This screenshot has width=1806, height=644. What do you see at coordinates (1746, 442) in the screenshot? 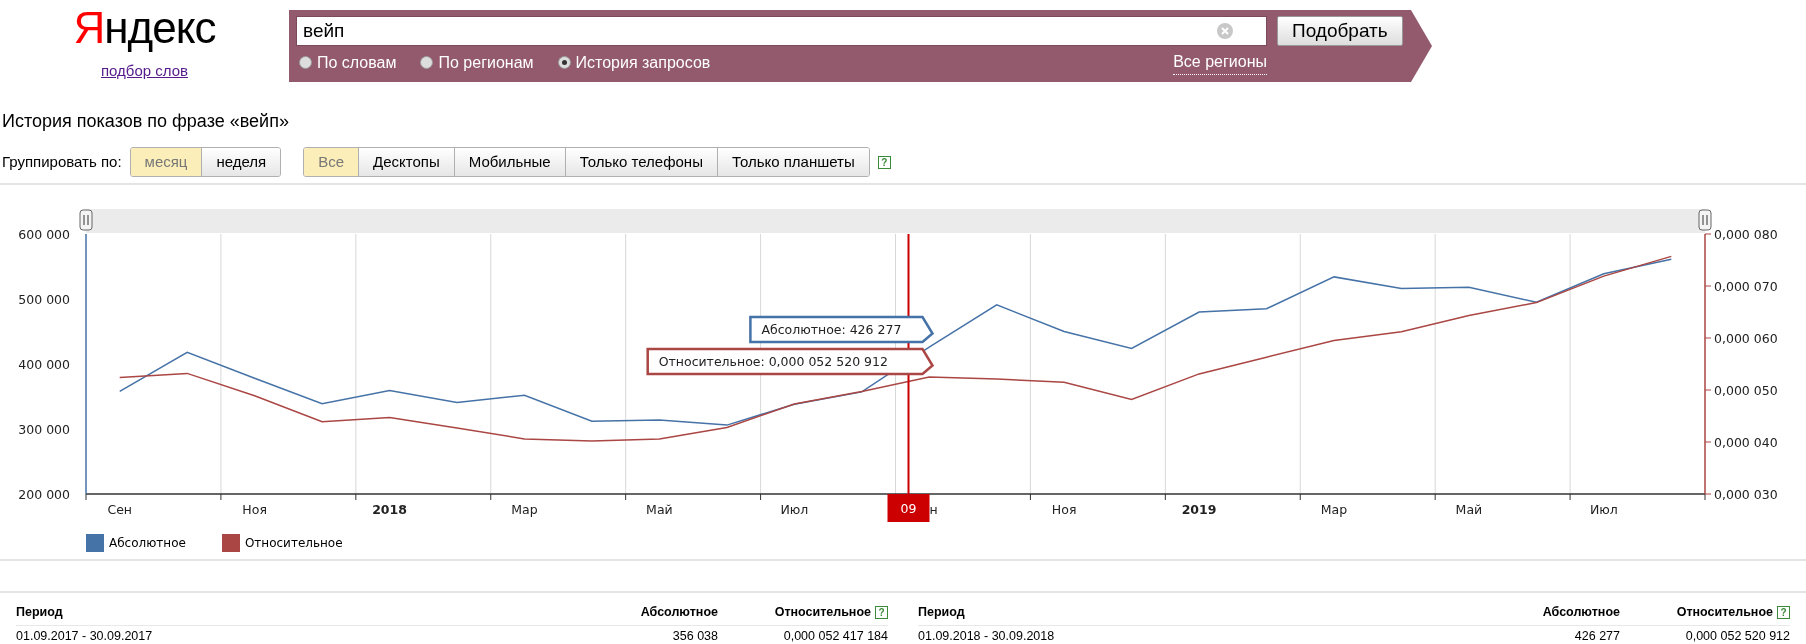
I see `axis-label: 0,000 040` at bounding box center [1746, 442].